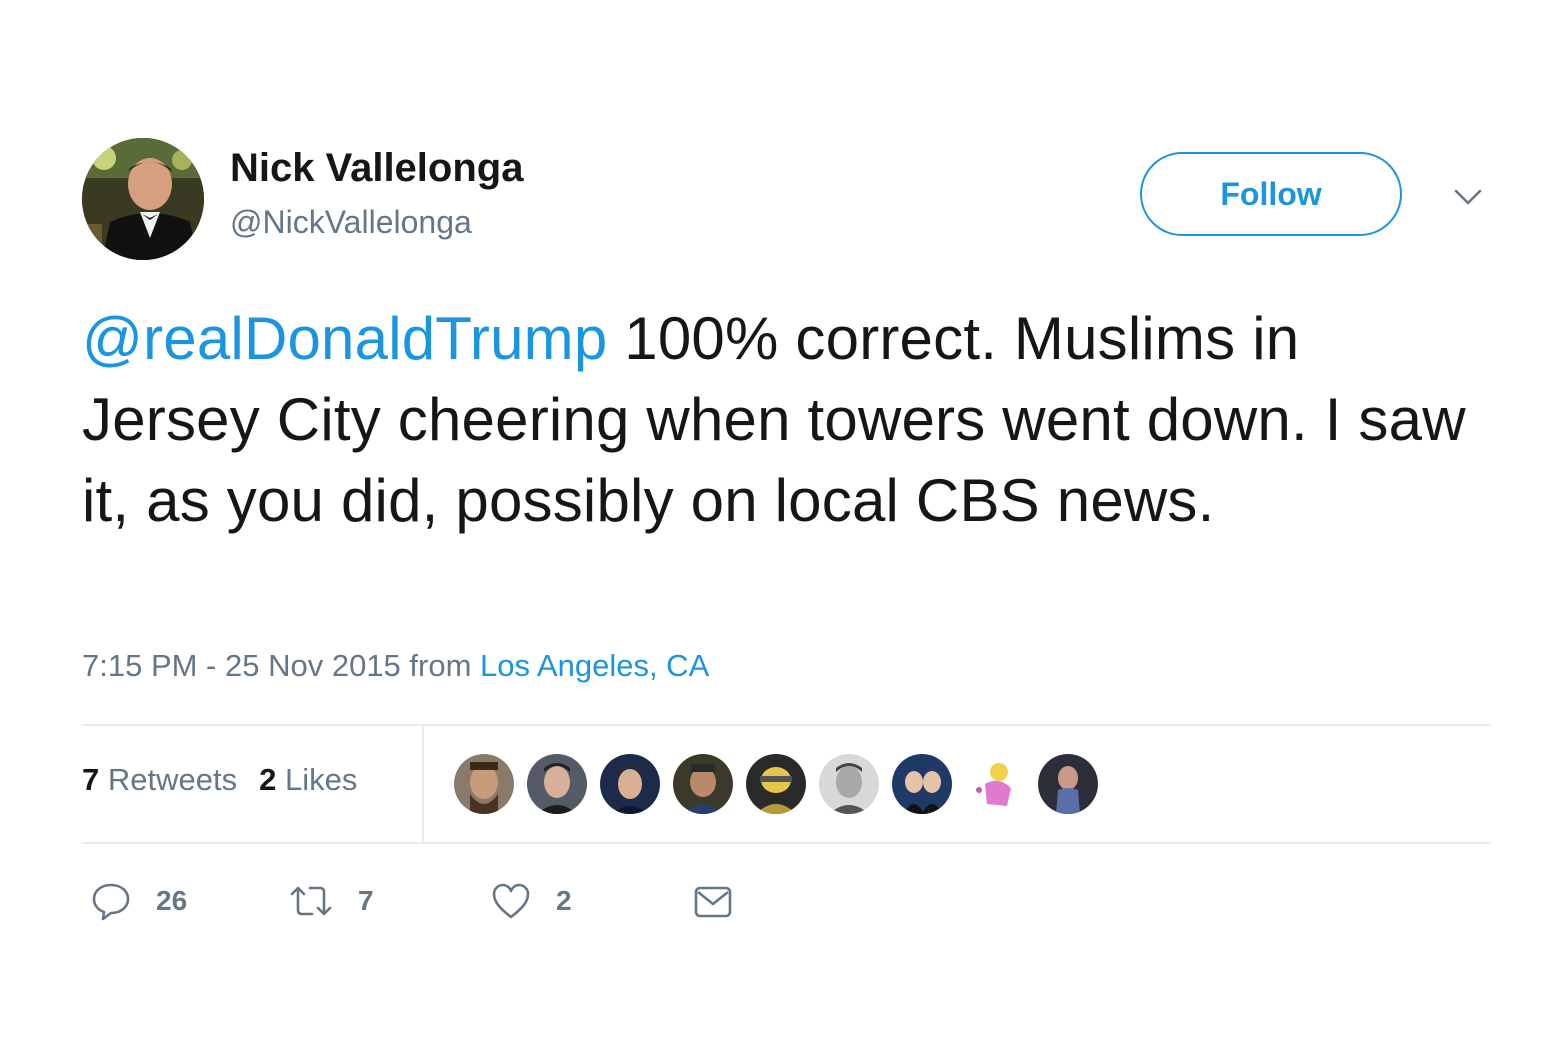 The image size is (1560, 1040). What do you see at coordinates (564, 900) in the screenshot?
I see `like-count: 2` at bounding box center [564, 900].